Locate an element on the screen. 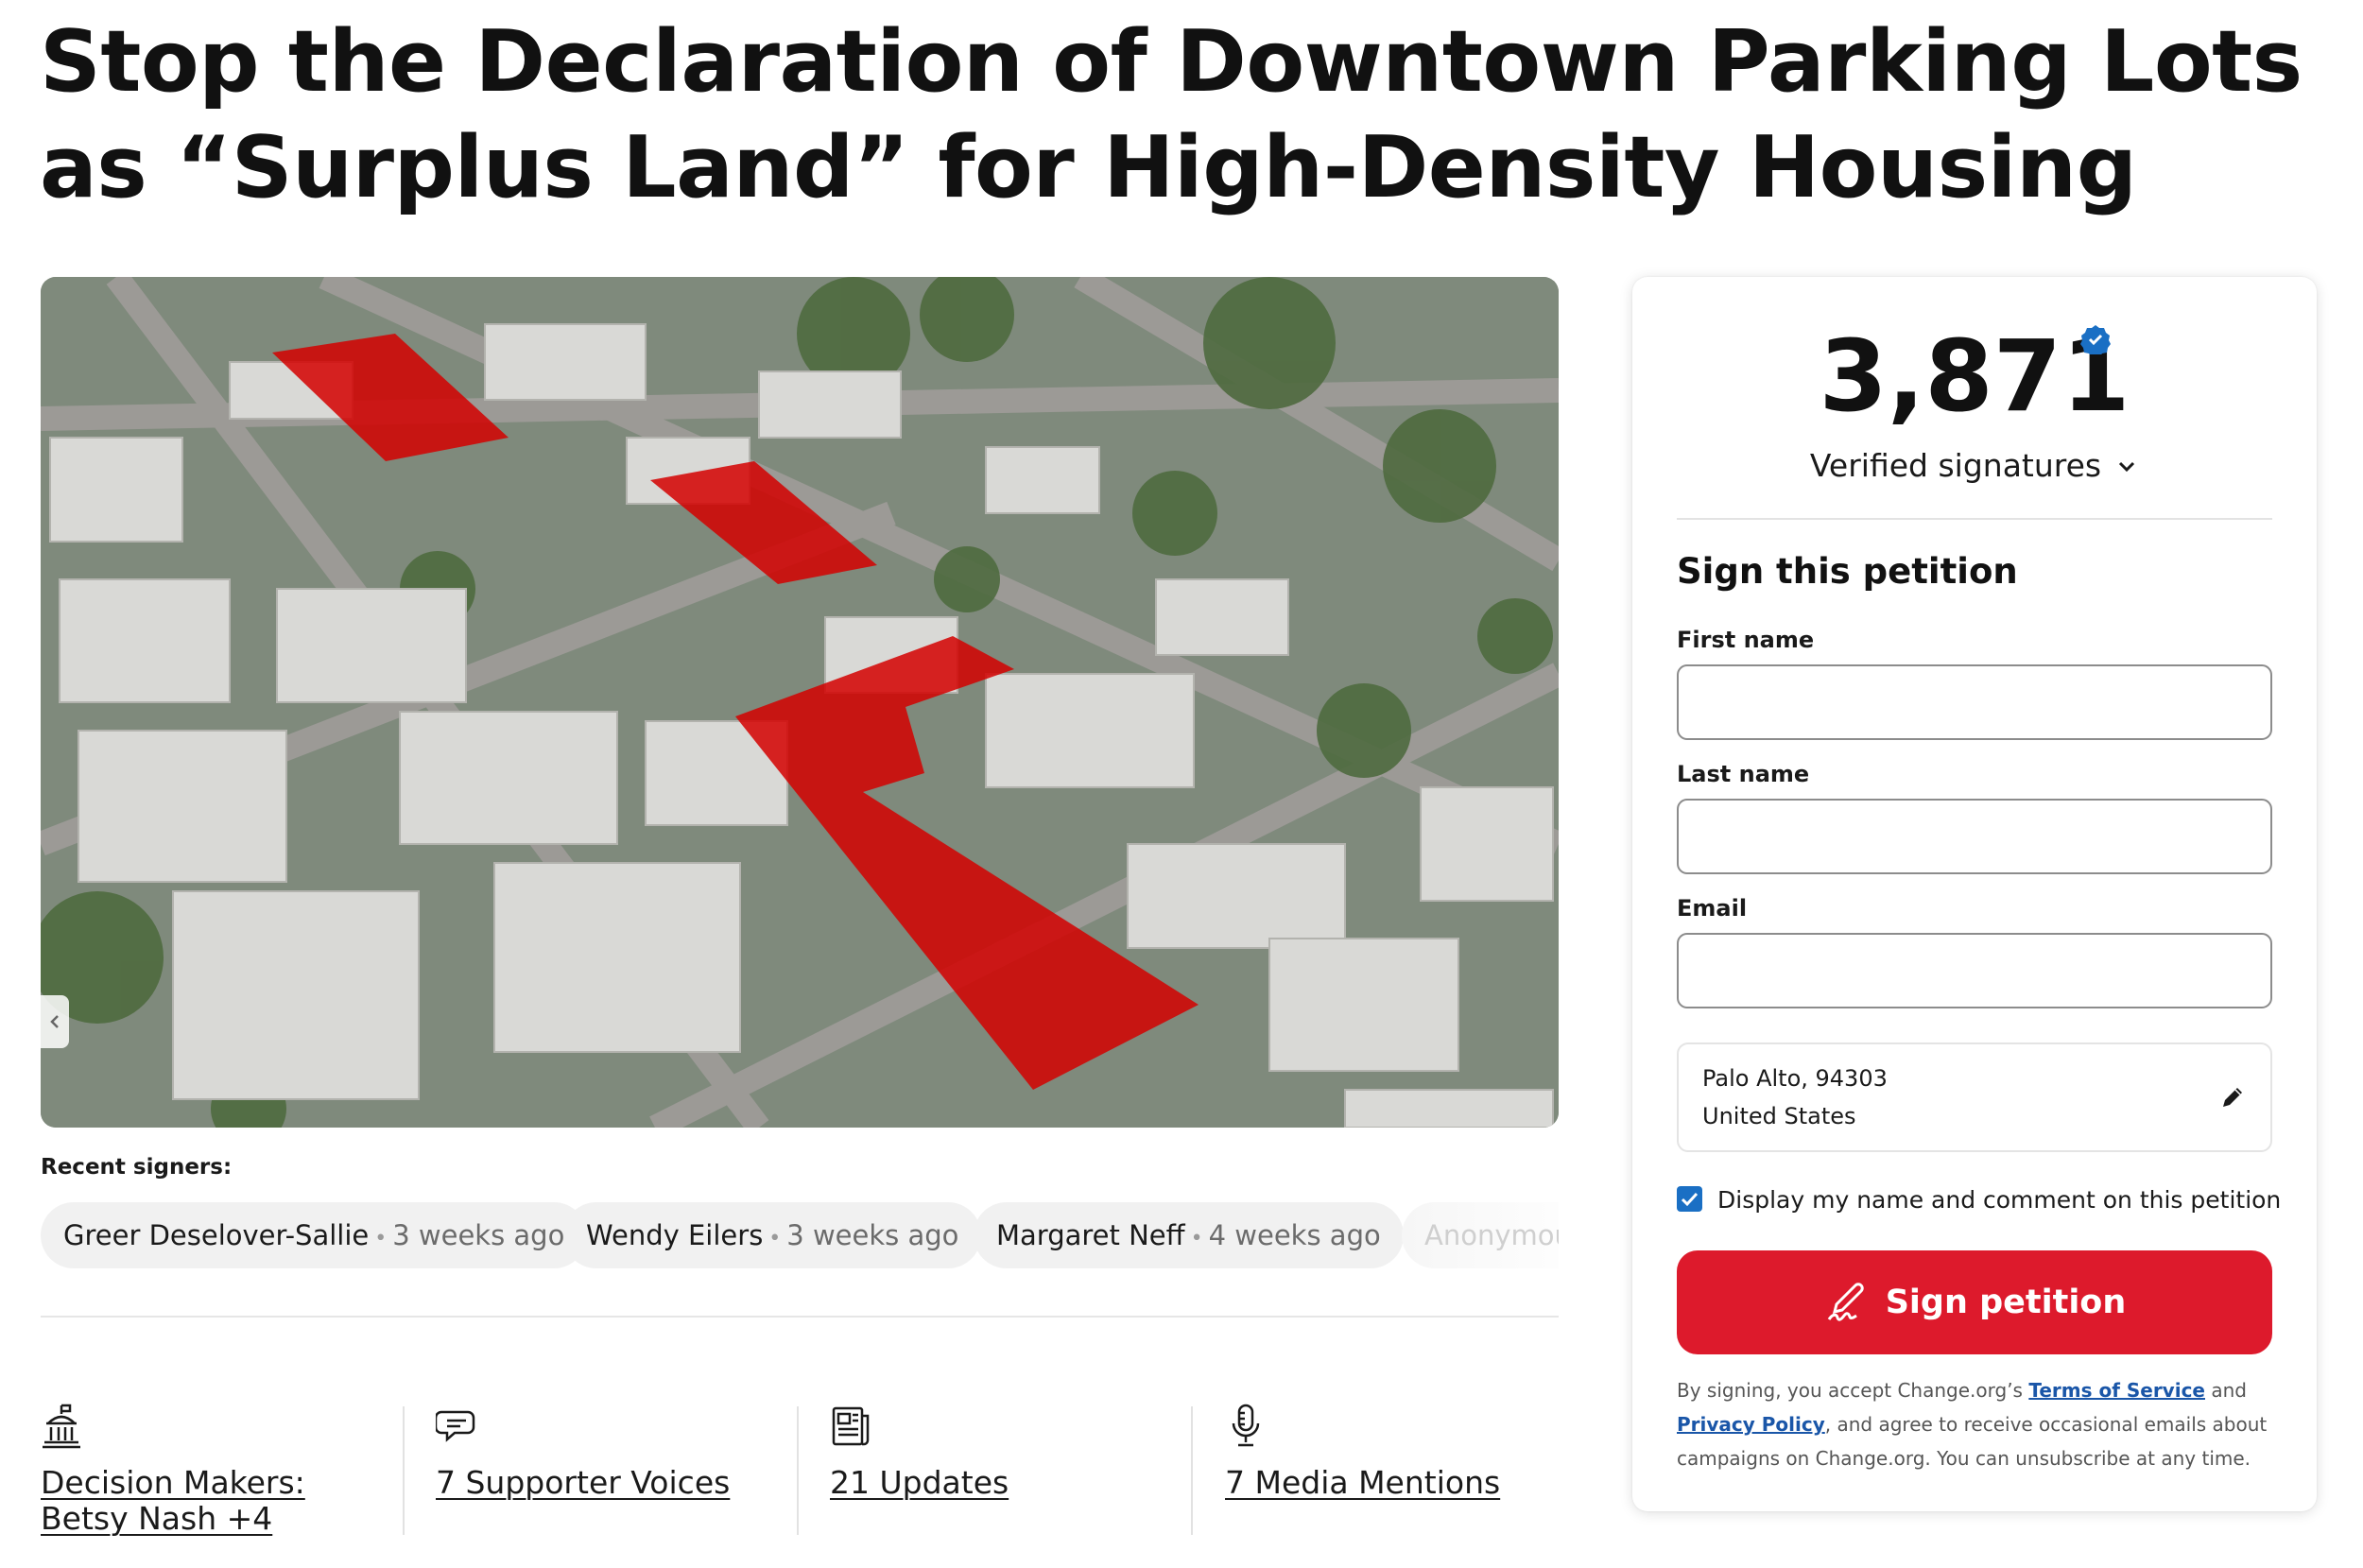 The height and width of the screenshot is (1568, 2363). carousel-previous-button is located at coordinates (55, 1021).